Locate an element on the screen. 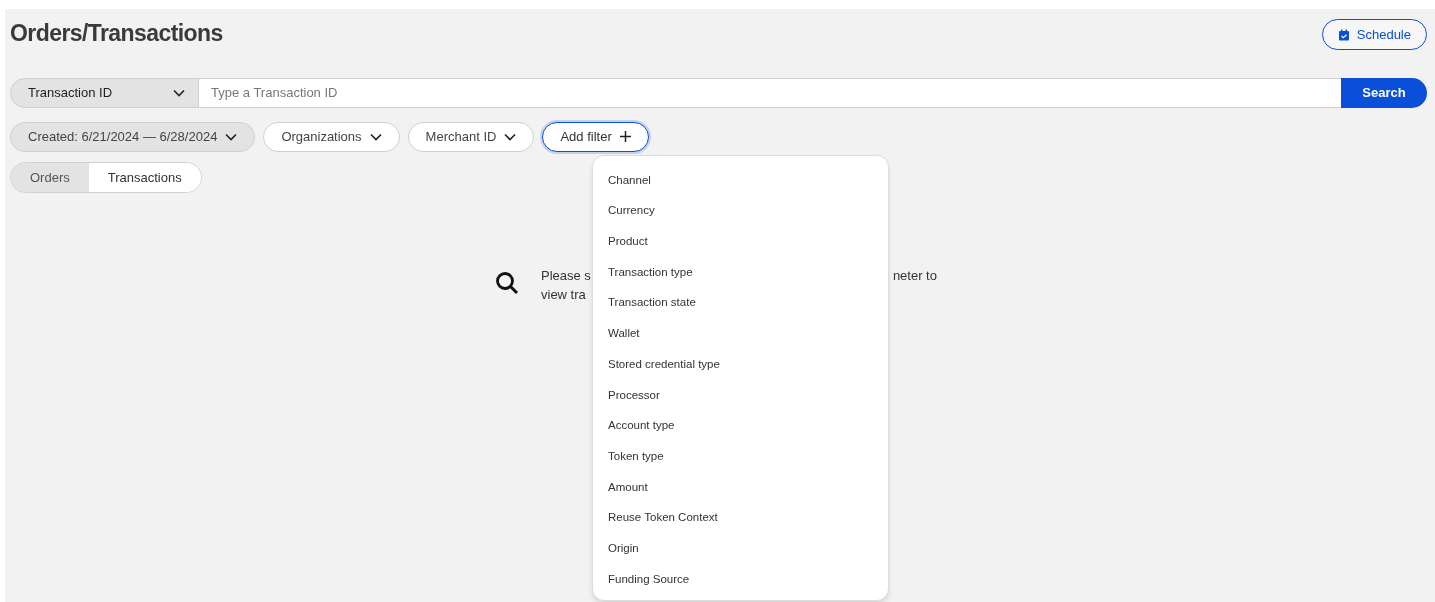 The height and width of the screenshot is (602, 1435). view-tab: Orders is located at coordinates (50, 177).